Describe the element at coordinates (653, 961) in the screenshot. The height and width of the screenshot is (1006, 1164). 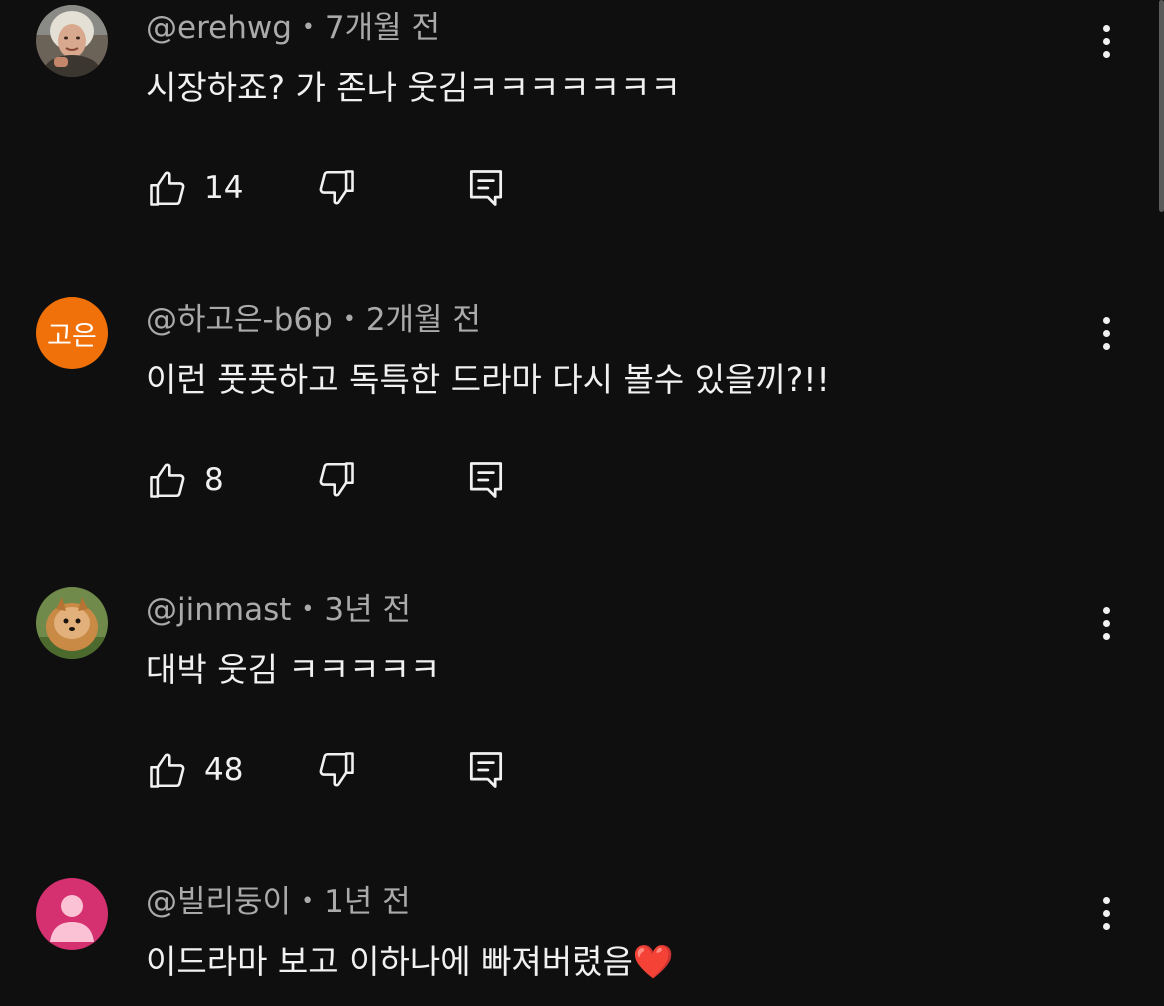
I see `heart-emoji: ❤️` at that location.